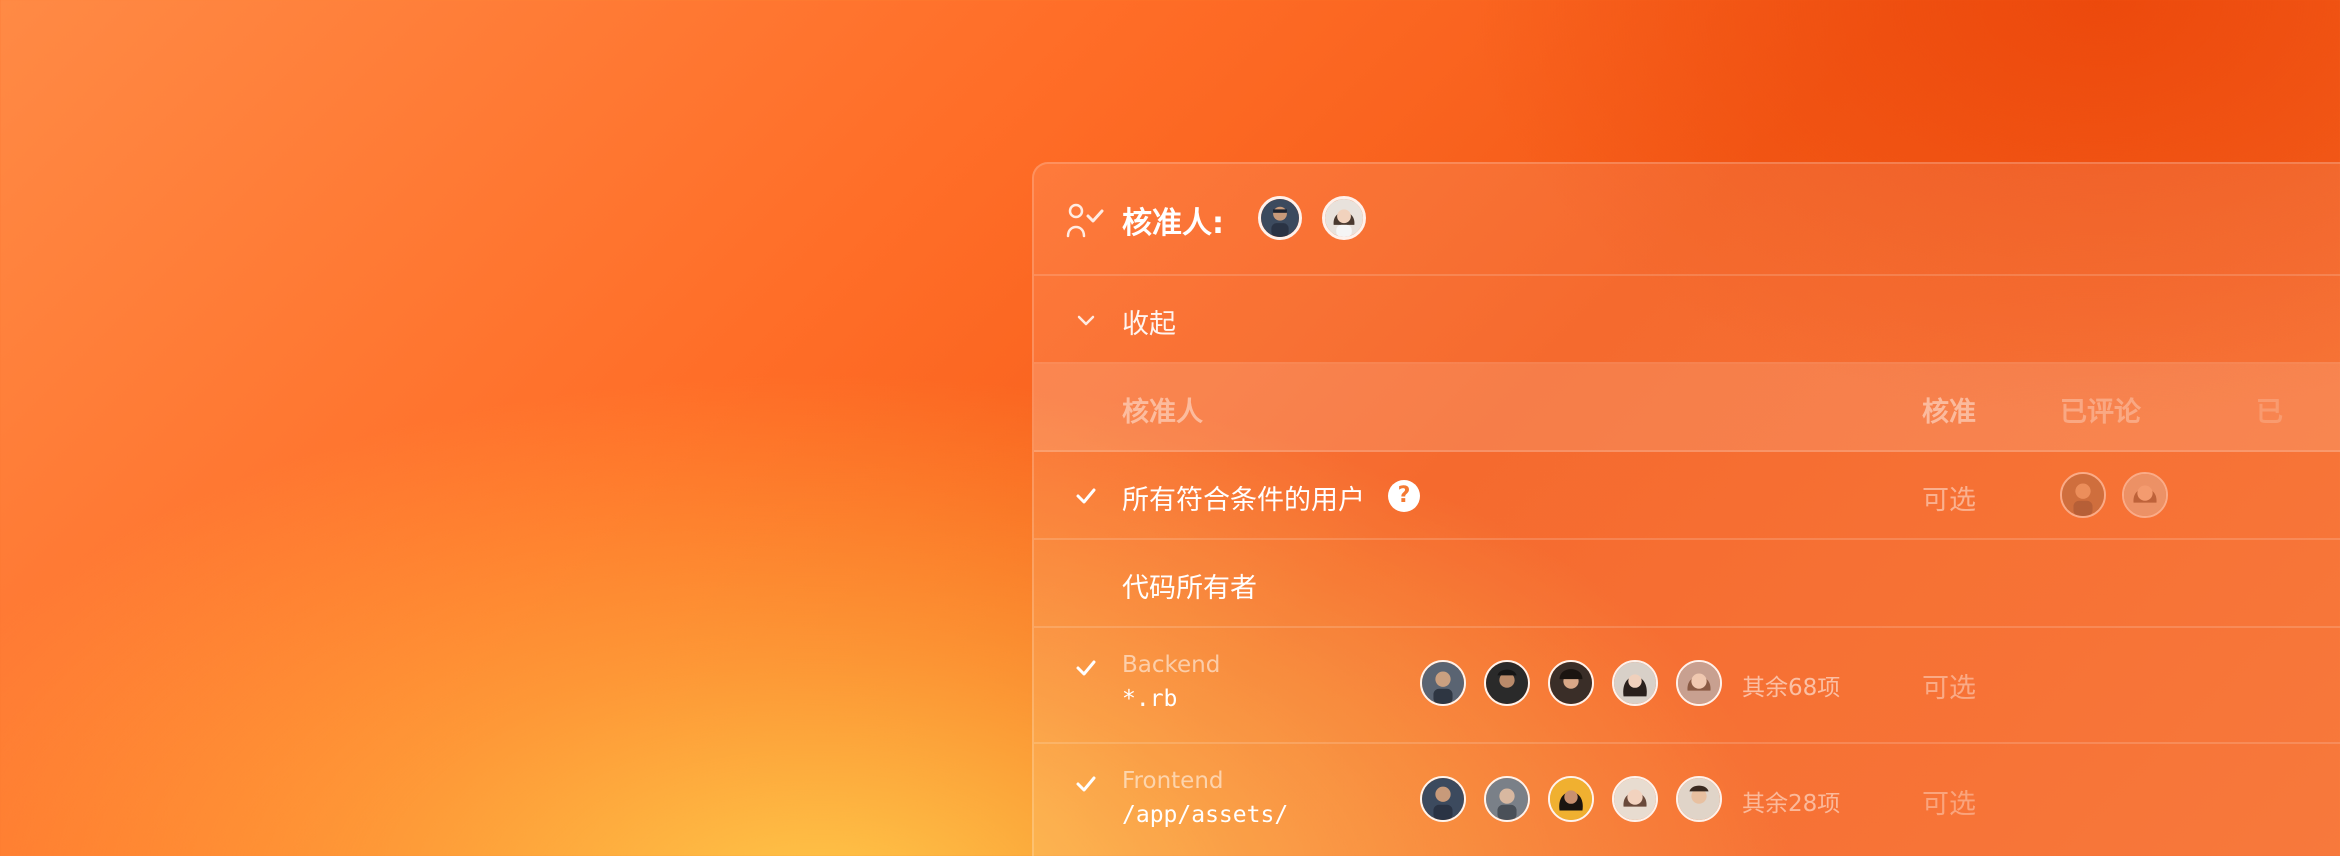  What do you see at coordinates (1243, 500) in the screenshot?
I see `row-label: 所有符合条件的用户` at bounding box center [1243, 500].